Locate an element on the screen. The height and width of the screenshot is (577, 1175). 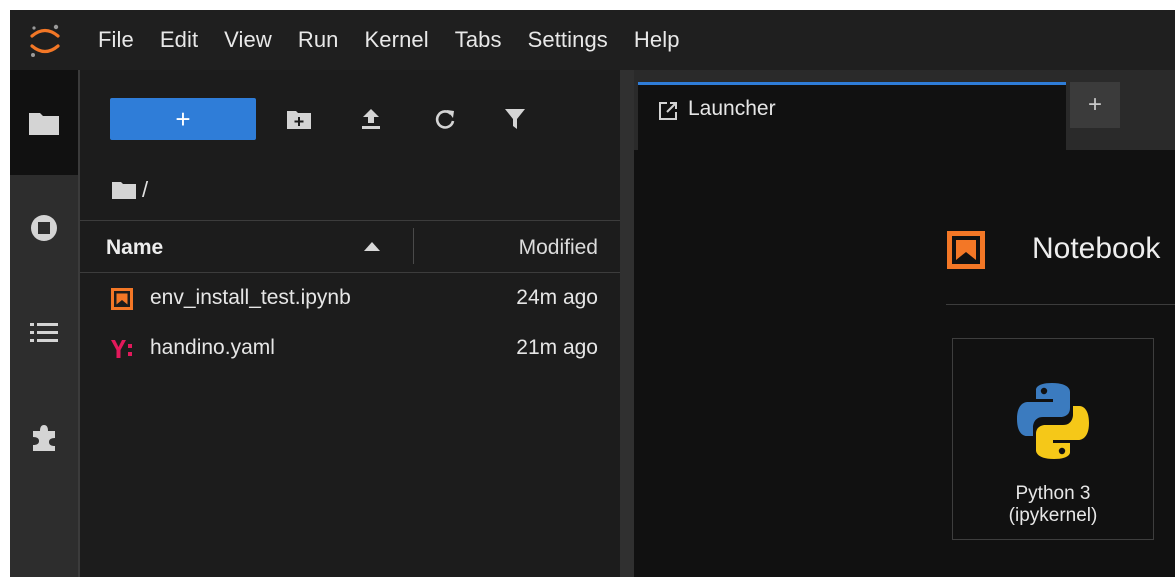
header-top-border is located at coordinates (350, 220).